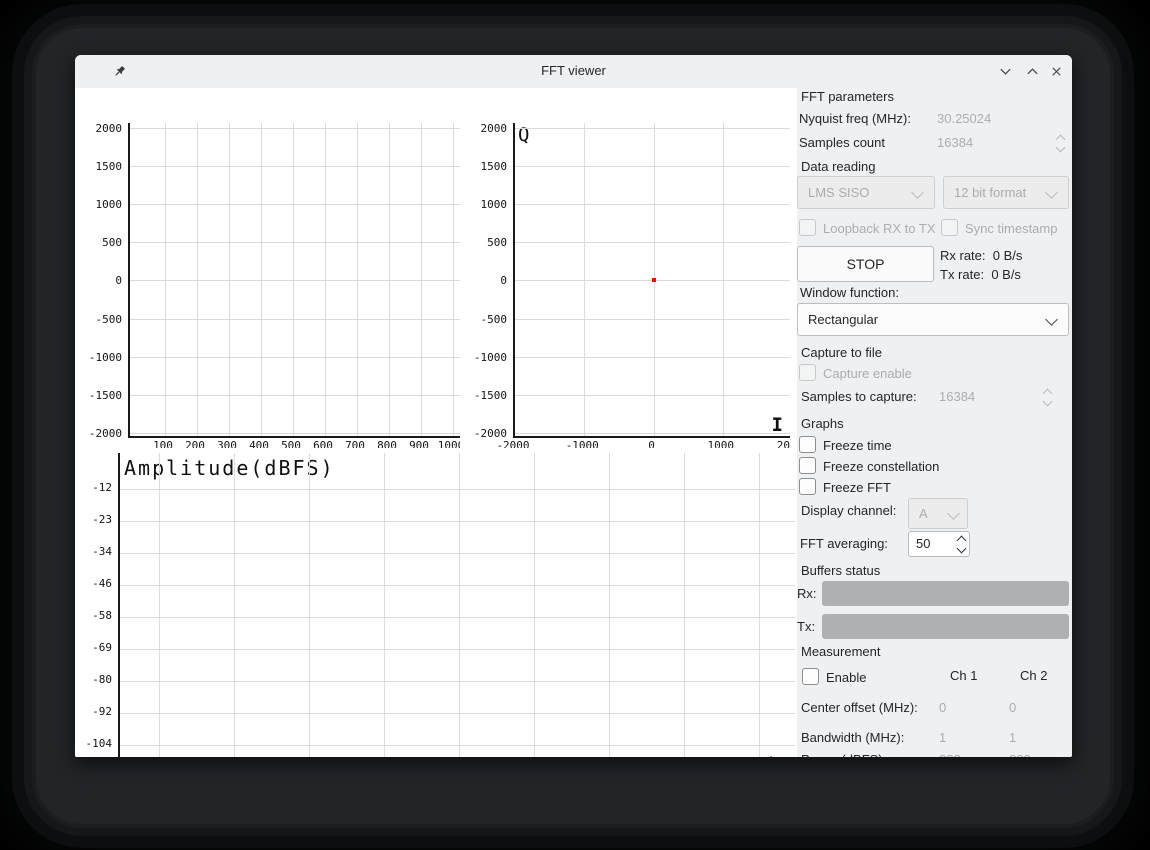 This screenshot has width=1150, height=850. Describe the element at coordinates (1007, 255) in the screenshot. I see `rx-rate-value: 0 B/s` at that location.